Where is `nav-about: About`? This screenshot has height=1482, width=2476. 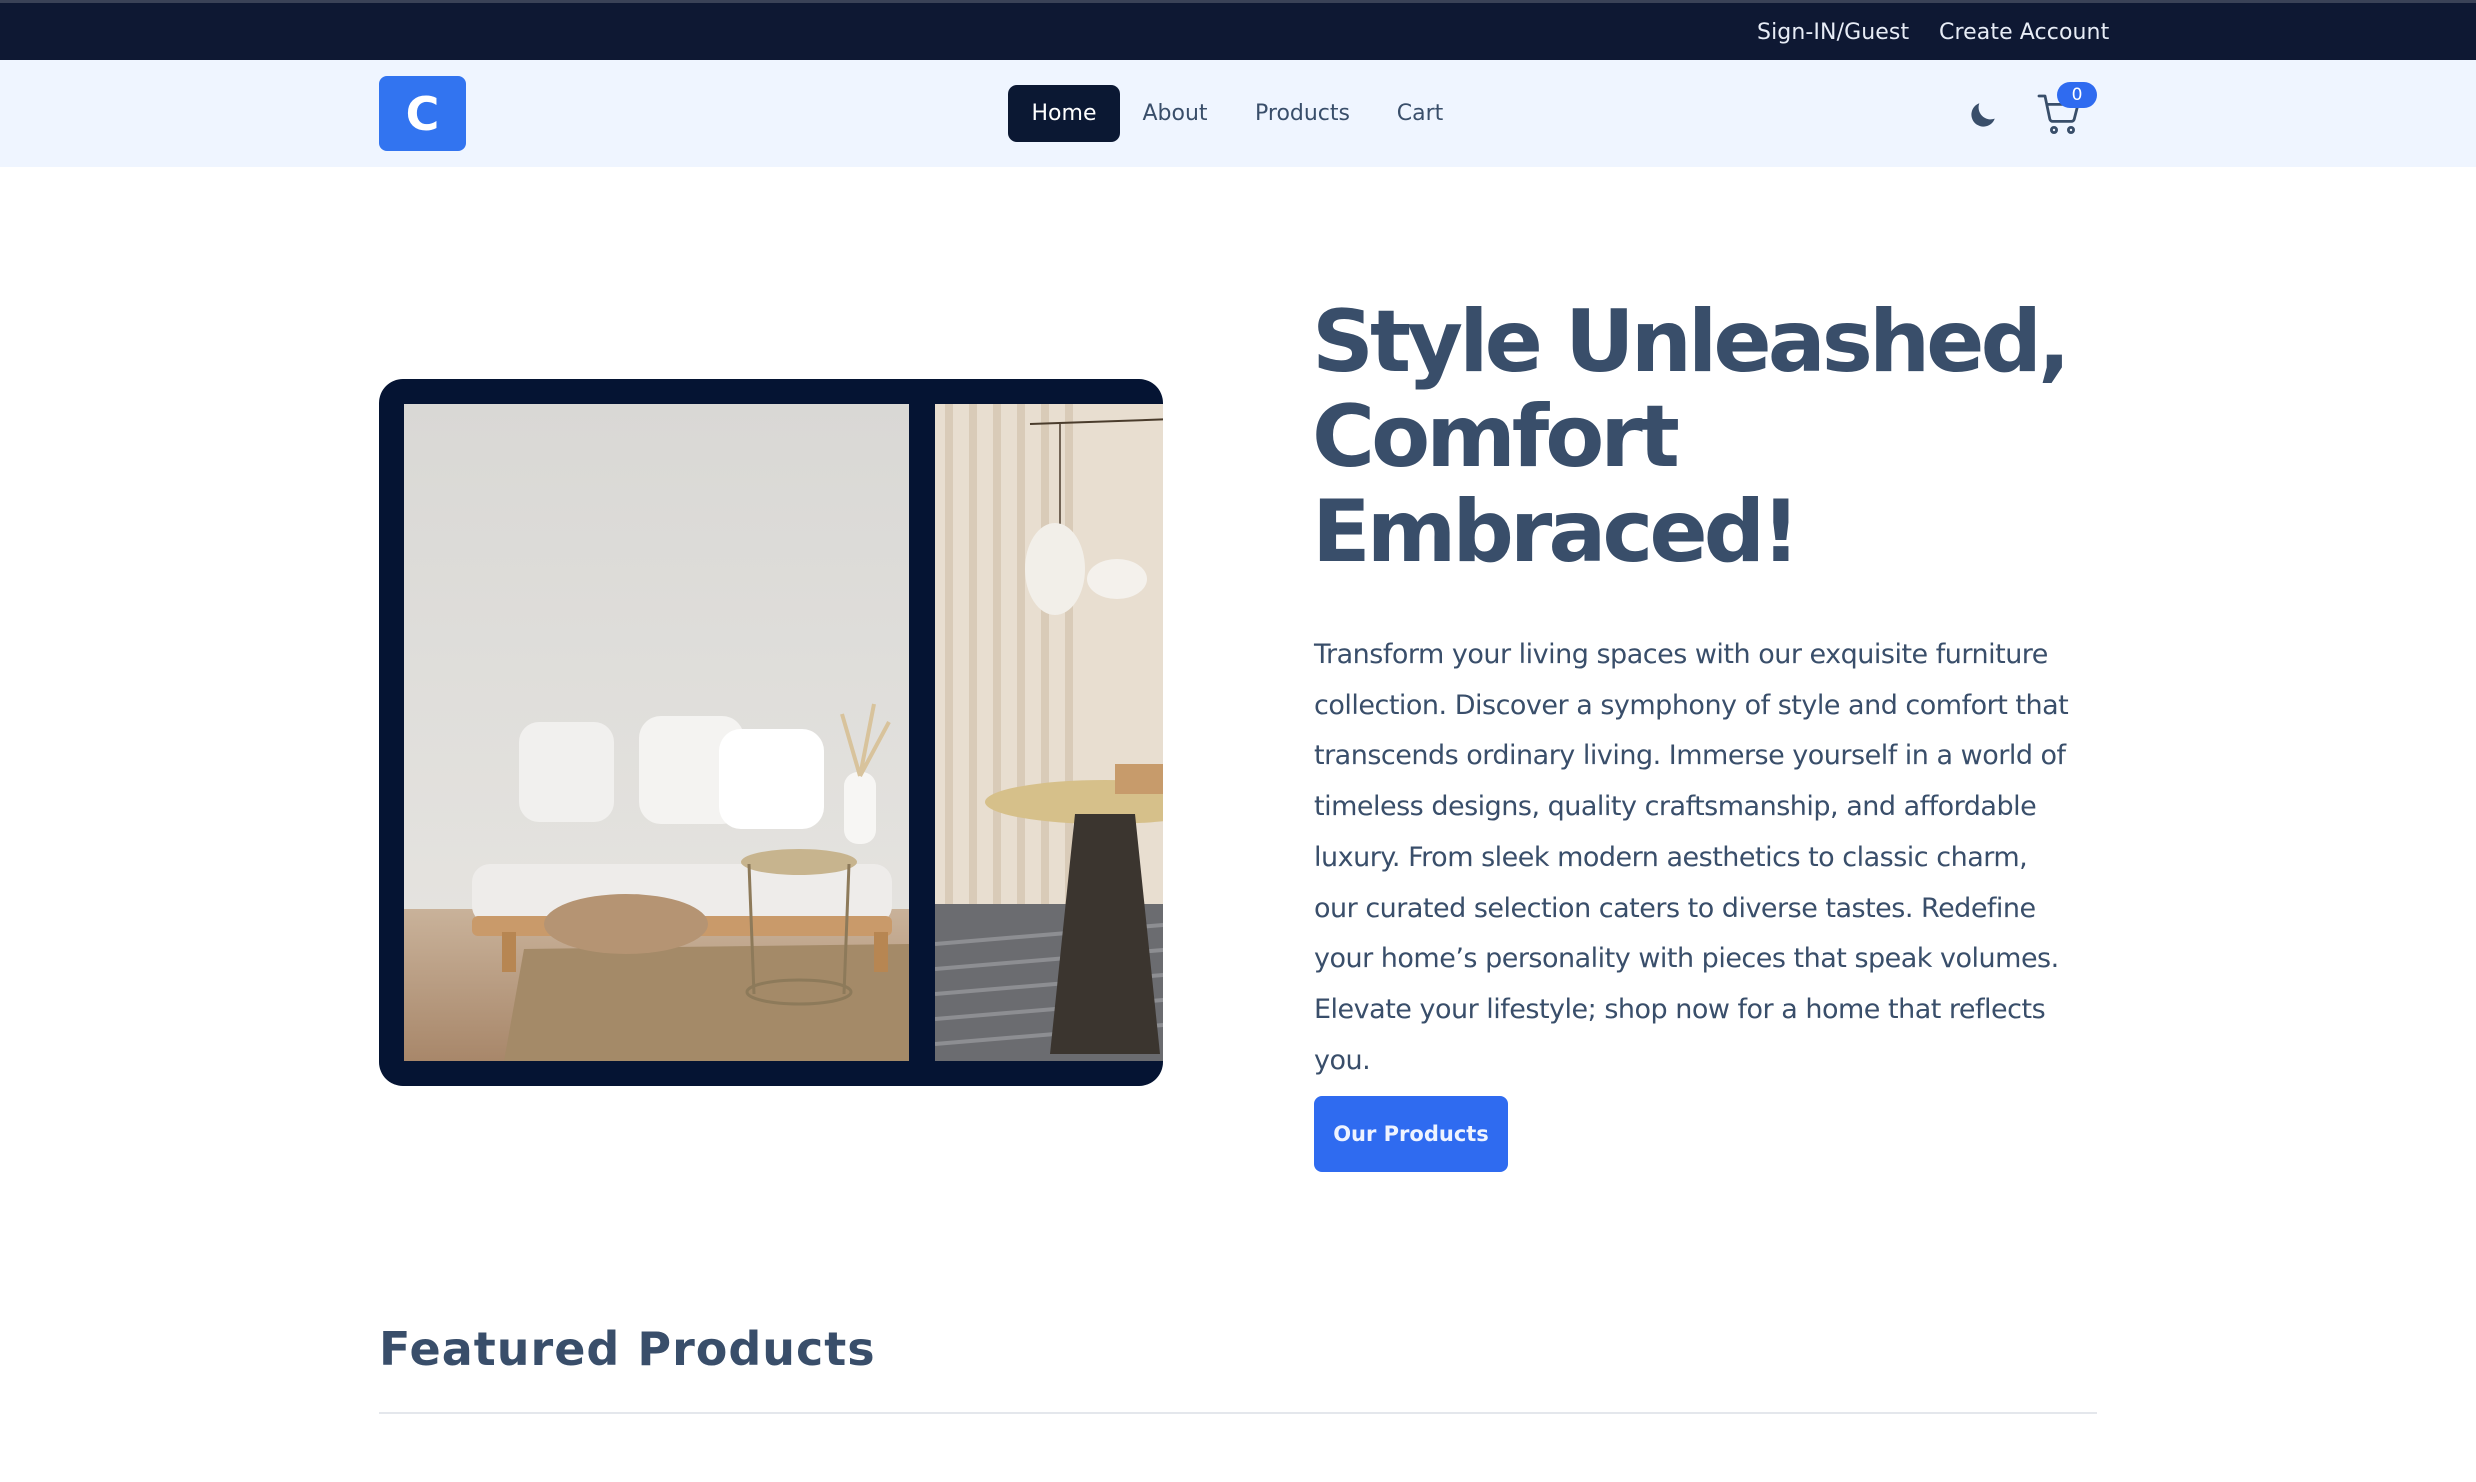
nav-about: About is located at coordinates (1175, 113).